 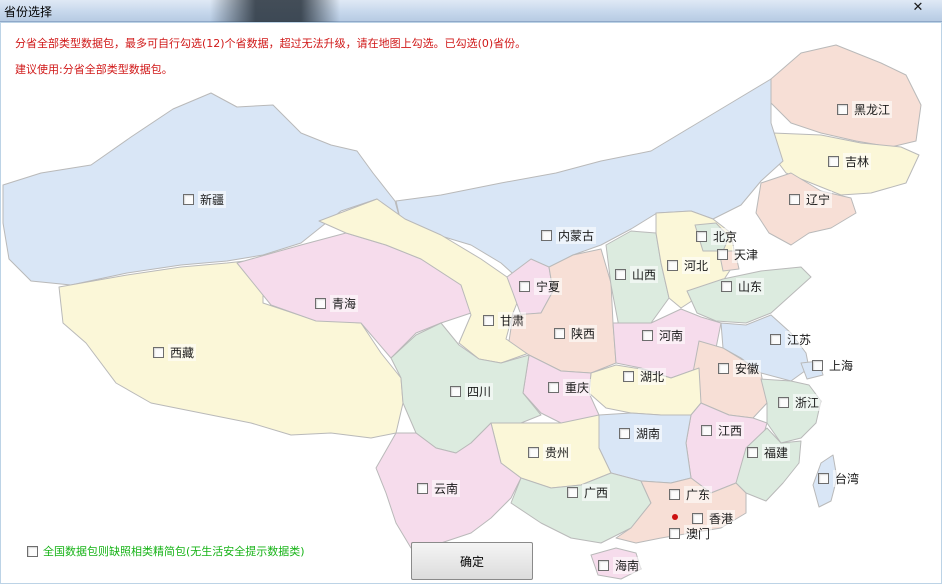 What do you see at coordinates (550, 452) in the screenshot?
I see `province-checkbox-guizhou: 贵州` at bounding box center [550, 452].